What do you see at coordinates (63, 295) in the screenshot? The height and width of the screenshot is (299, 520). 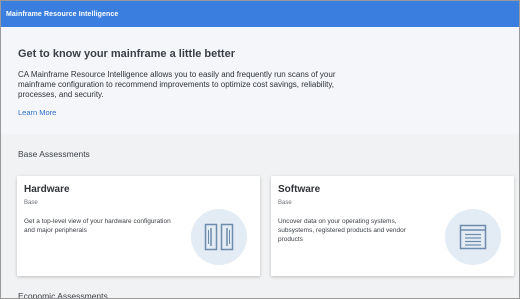 I see `economic-assessments-heading: Economic Assessments` at bounding box center [63, 295].